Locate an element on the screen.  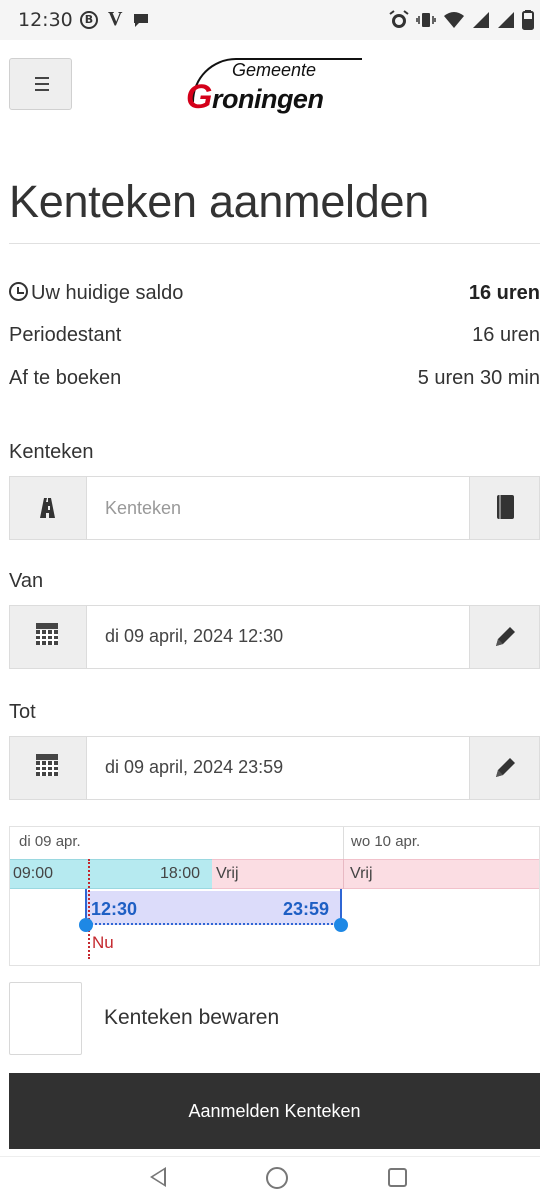
timeline-day-2: wo 10 apr. is located at coordinates (386, 841).